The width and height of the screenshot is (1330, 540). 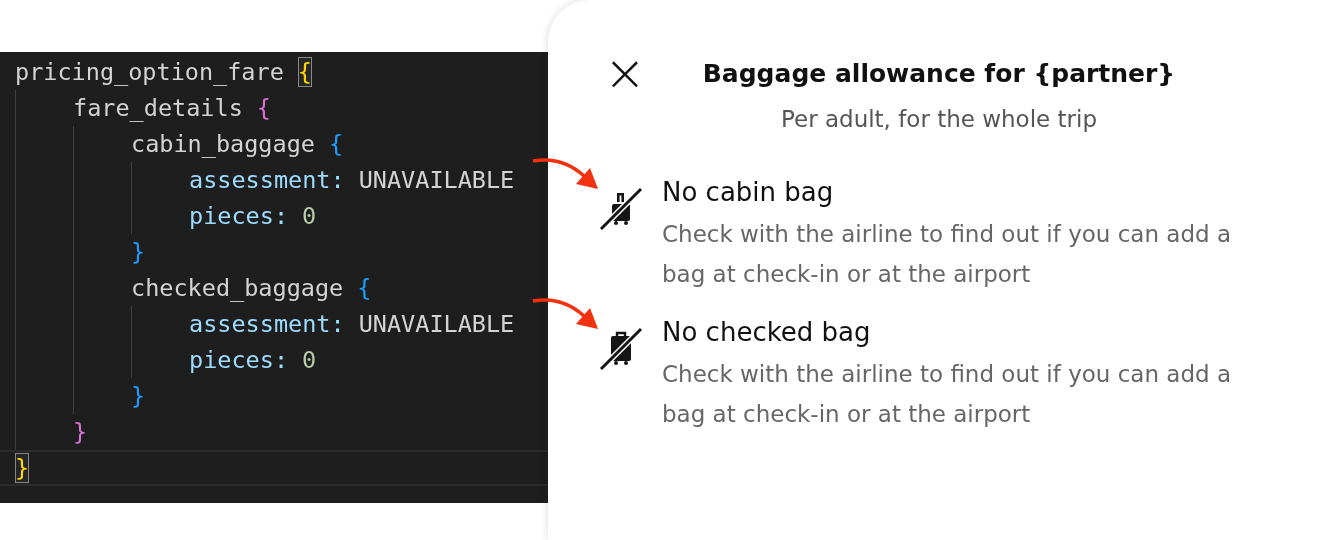 I want to click on no-suitcase-icon, so click(x=621, y=348).